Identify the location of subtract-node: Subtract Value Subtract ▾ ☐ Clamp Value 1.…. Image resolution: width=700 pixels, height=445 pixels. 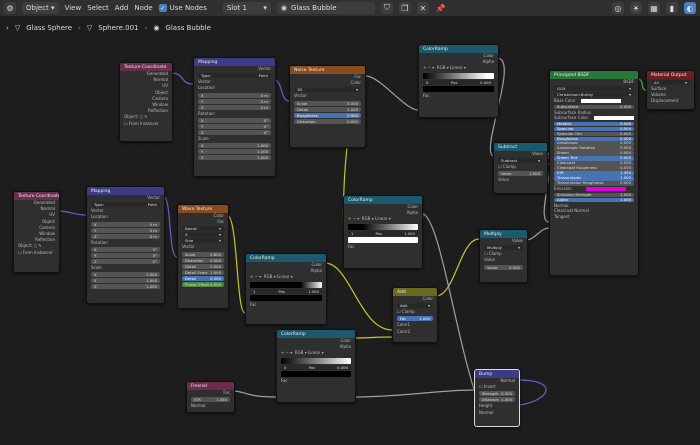
(520, 168).